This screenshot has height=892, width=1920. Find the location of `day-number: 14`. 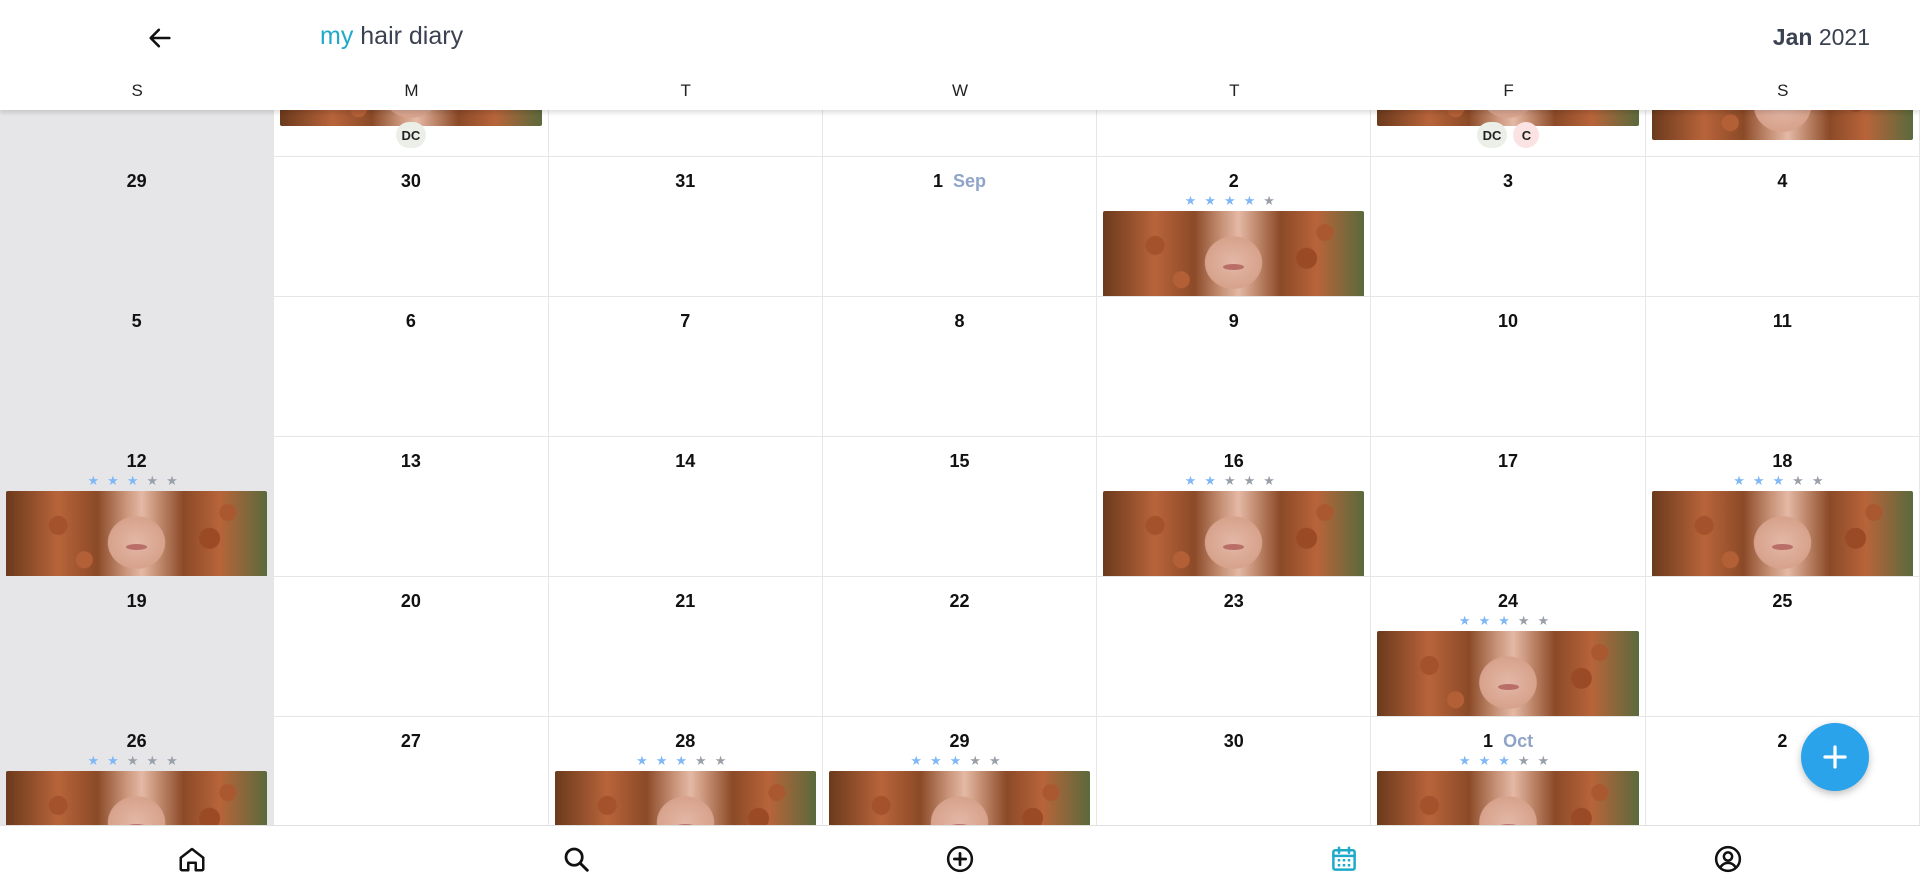

day-number: 14 is located at coordinates (685, 461).